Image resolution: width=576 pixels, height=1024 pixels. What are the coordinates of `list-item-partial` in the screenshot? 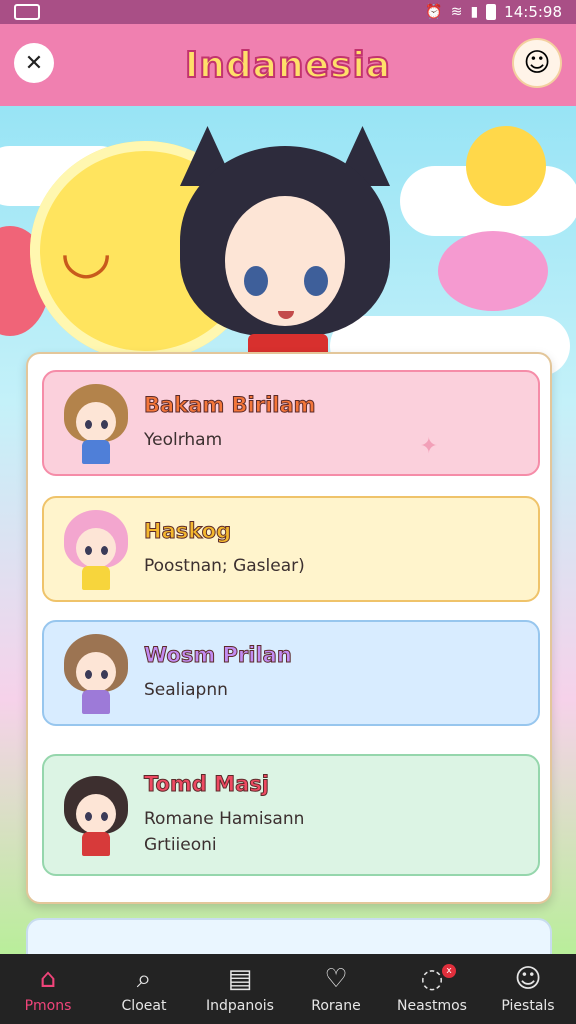 It's located at (289, 938).